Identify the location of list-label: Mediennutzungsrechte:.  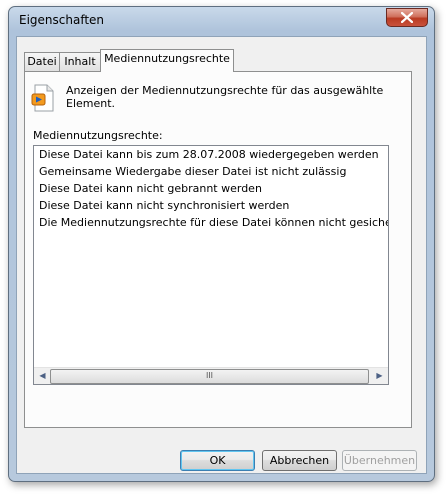
(98, 135).